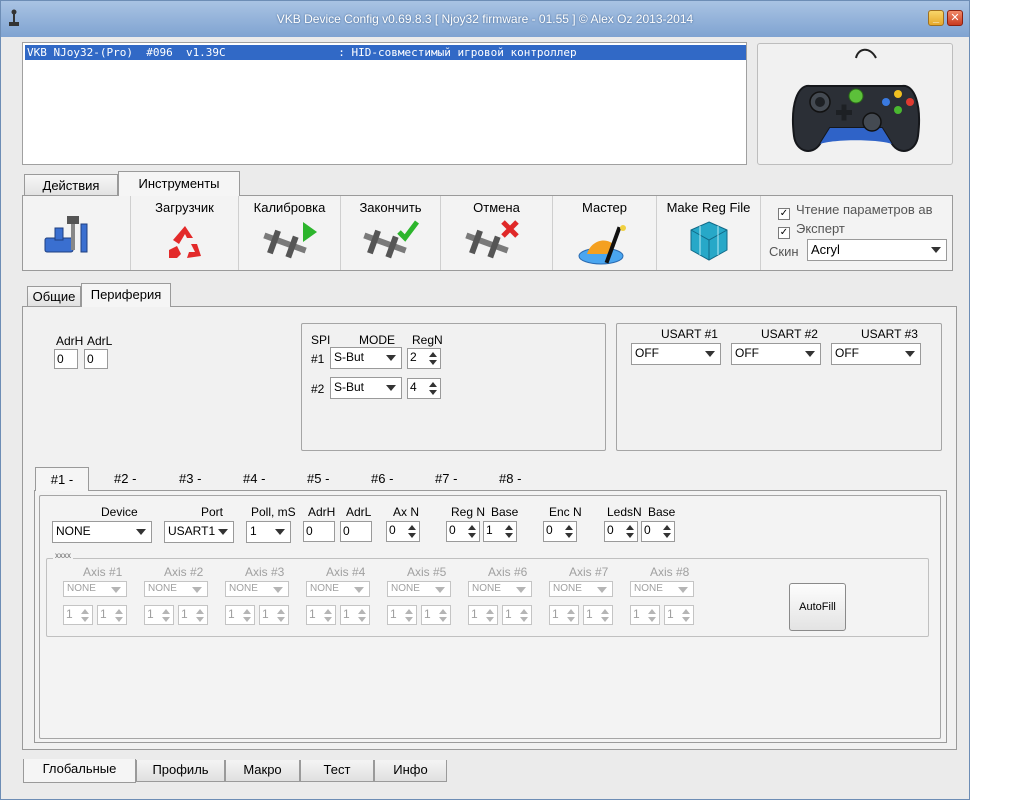 This screenshot has height=800, width=1024. What do you see at coordinates (497, 233) in the screenshot?
I see `cancel-button: Отмена` at bounding box center [497, 233].